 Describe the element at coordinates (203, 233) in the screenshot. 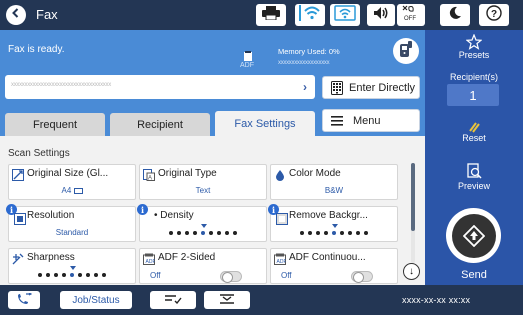

I see `density-scale` at that location.